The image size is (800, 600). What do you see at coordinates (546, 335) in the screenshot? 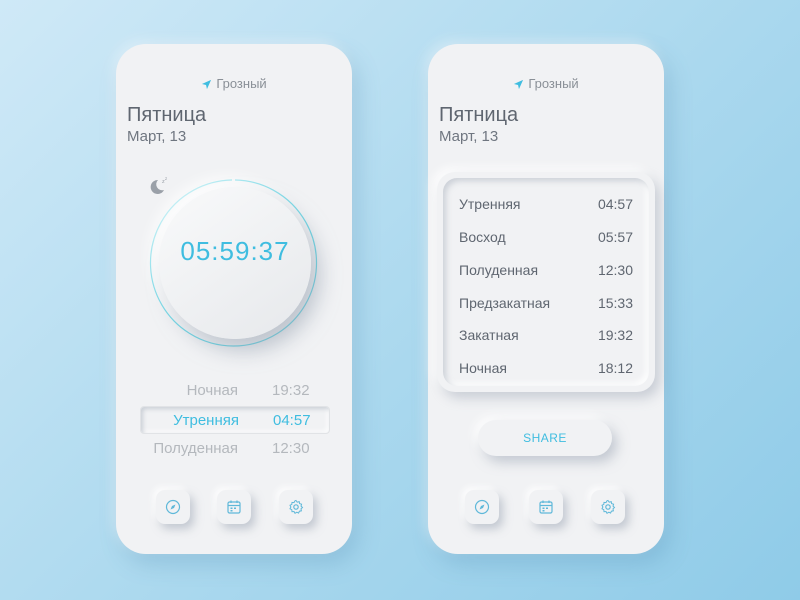
I see `schedule-row: Закатная 19:32` at bounding box center [546, 335].